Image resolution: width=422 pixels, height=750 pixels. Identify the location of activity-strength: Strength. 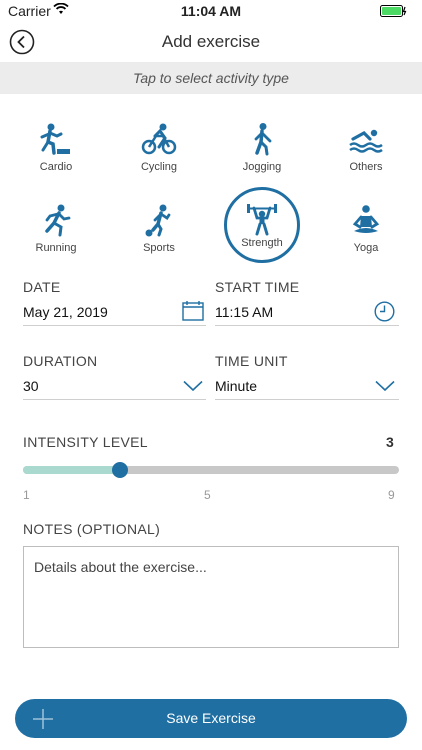
(262, 225).